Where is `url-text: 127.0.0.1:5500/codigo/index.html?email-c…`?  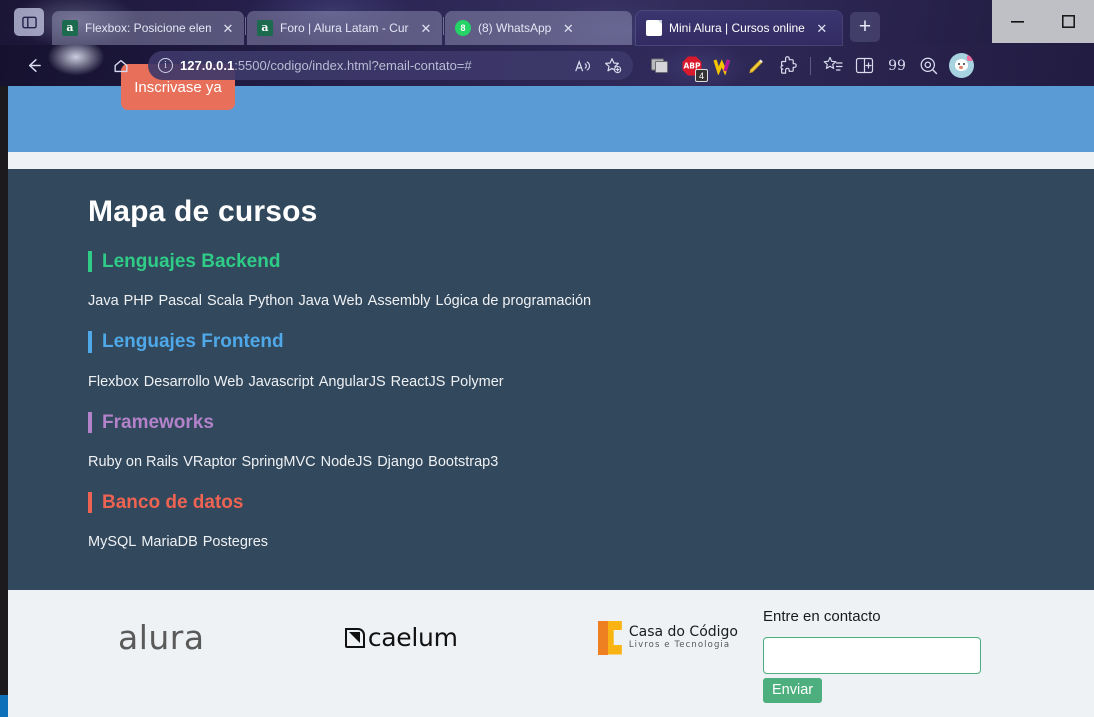
url-text: 127.0.0.1:5500/codigo/index.html?email-c… is located at coordinates (371, 65).